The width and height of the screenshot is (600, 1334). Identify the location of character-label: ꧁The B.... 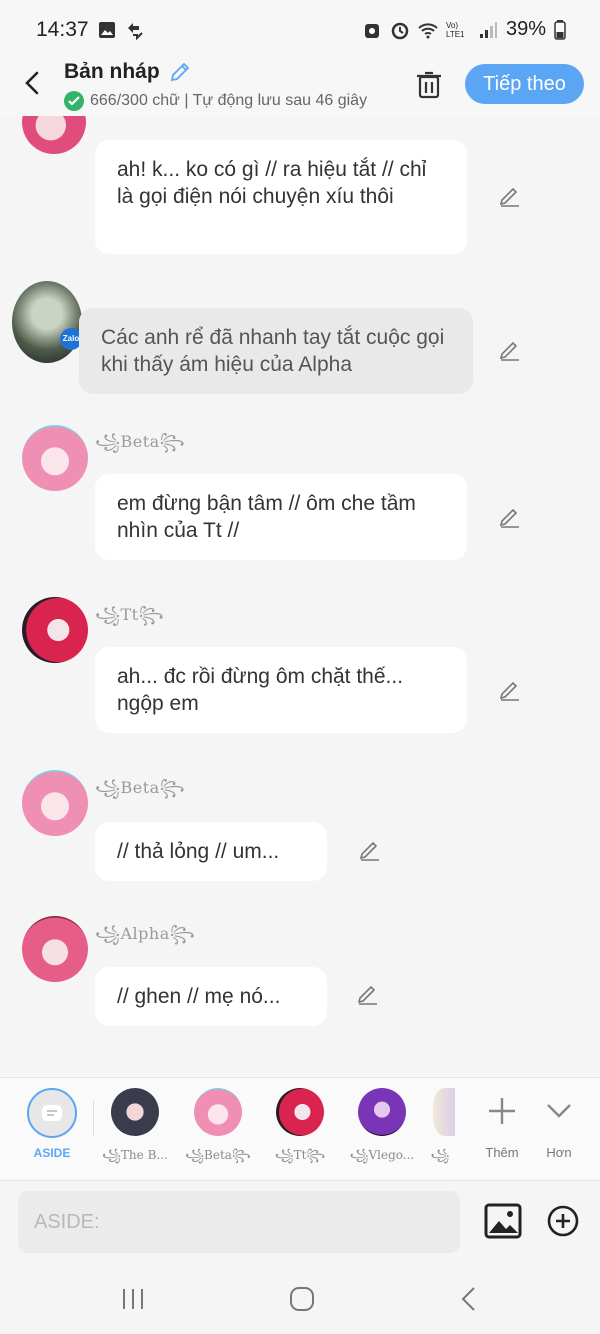
(135, 1155).